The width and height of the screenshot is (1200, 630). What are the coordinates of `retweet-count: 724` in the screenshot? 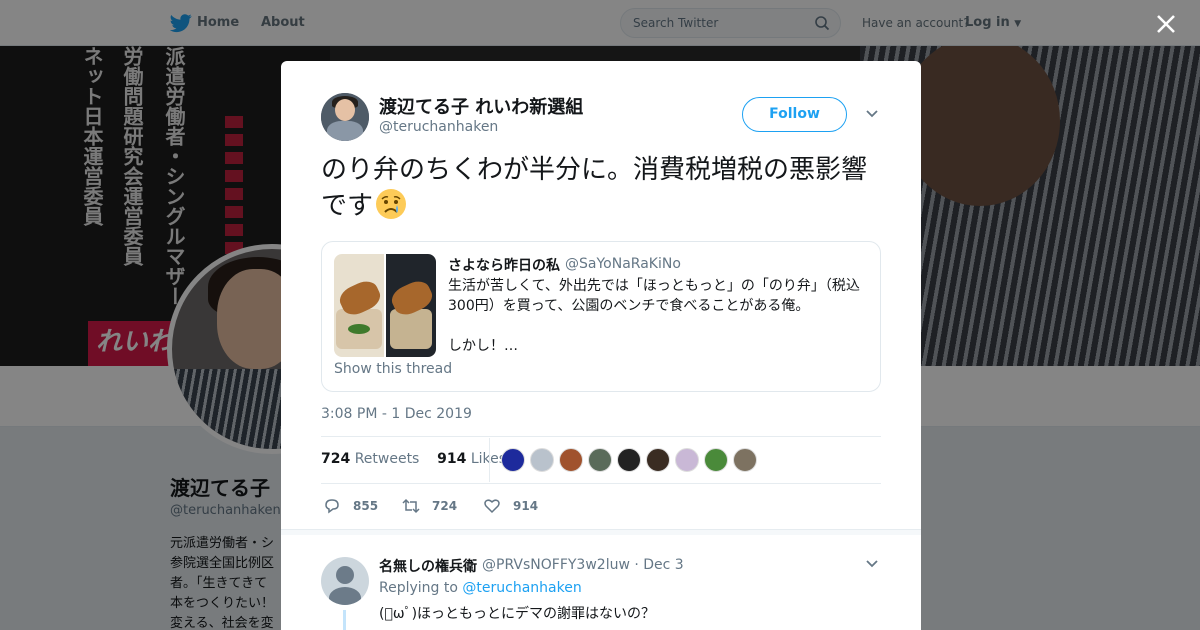 It's located at (335, 459).